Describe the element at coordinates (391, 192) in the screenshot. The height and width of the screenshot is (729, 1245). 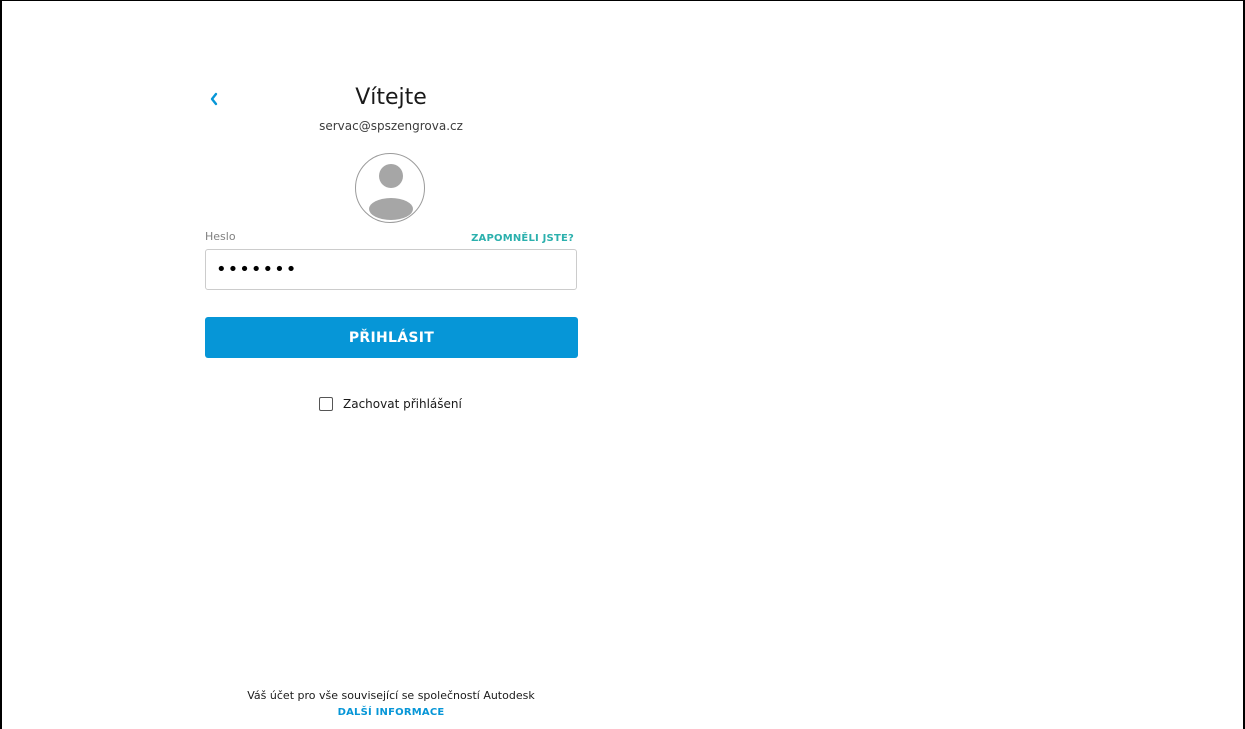
I see `user-avatar-icon` at that location.